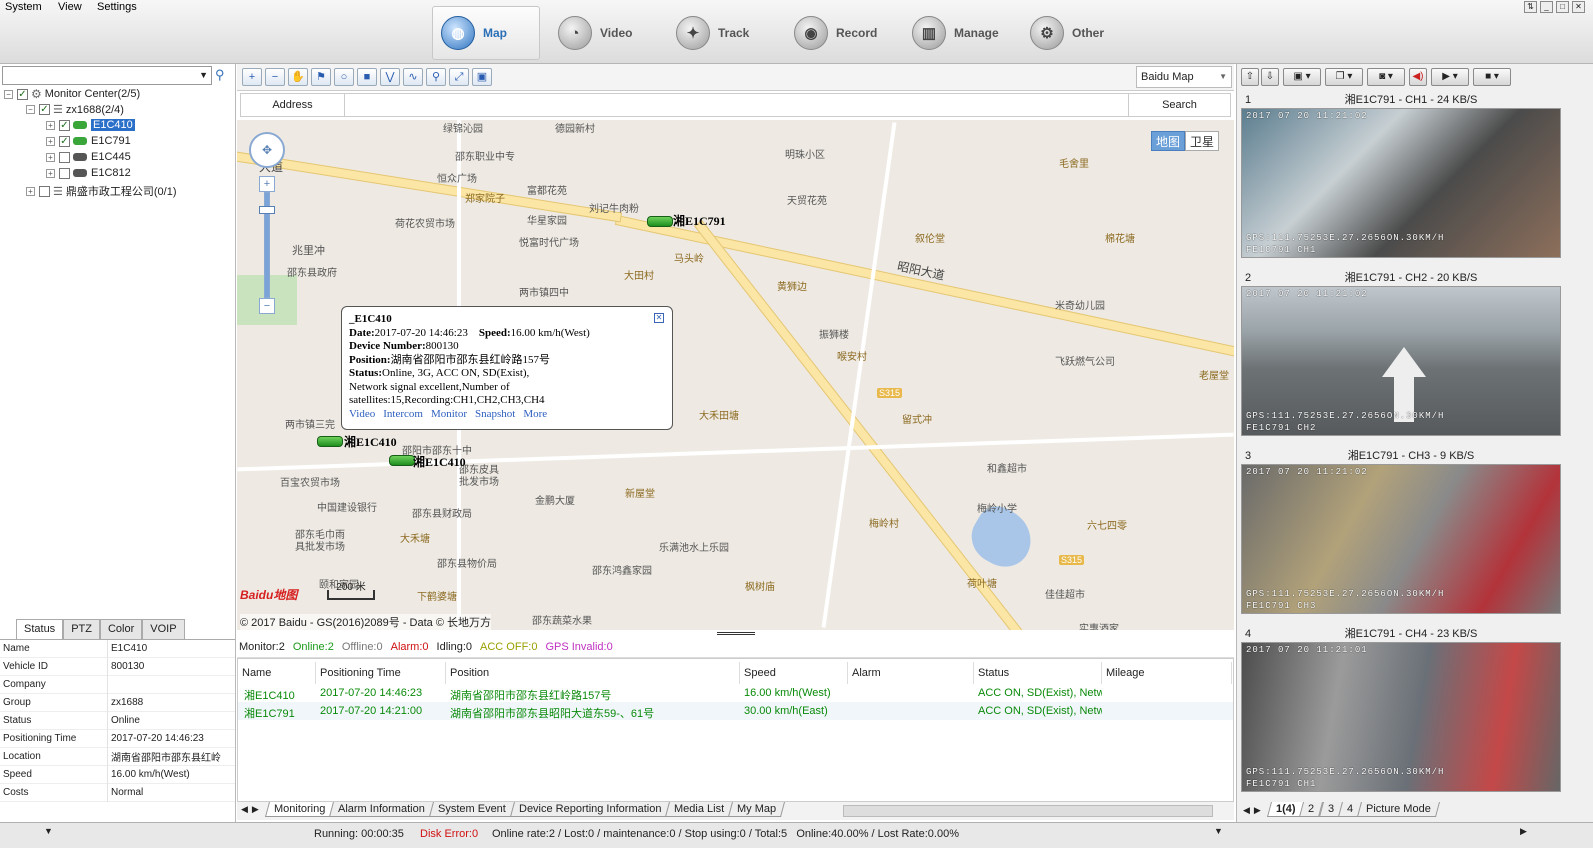  I want to click on menu-settings: Settings, so click(117, 7).